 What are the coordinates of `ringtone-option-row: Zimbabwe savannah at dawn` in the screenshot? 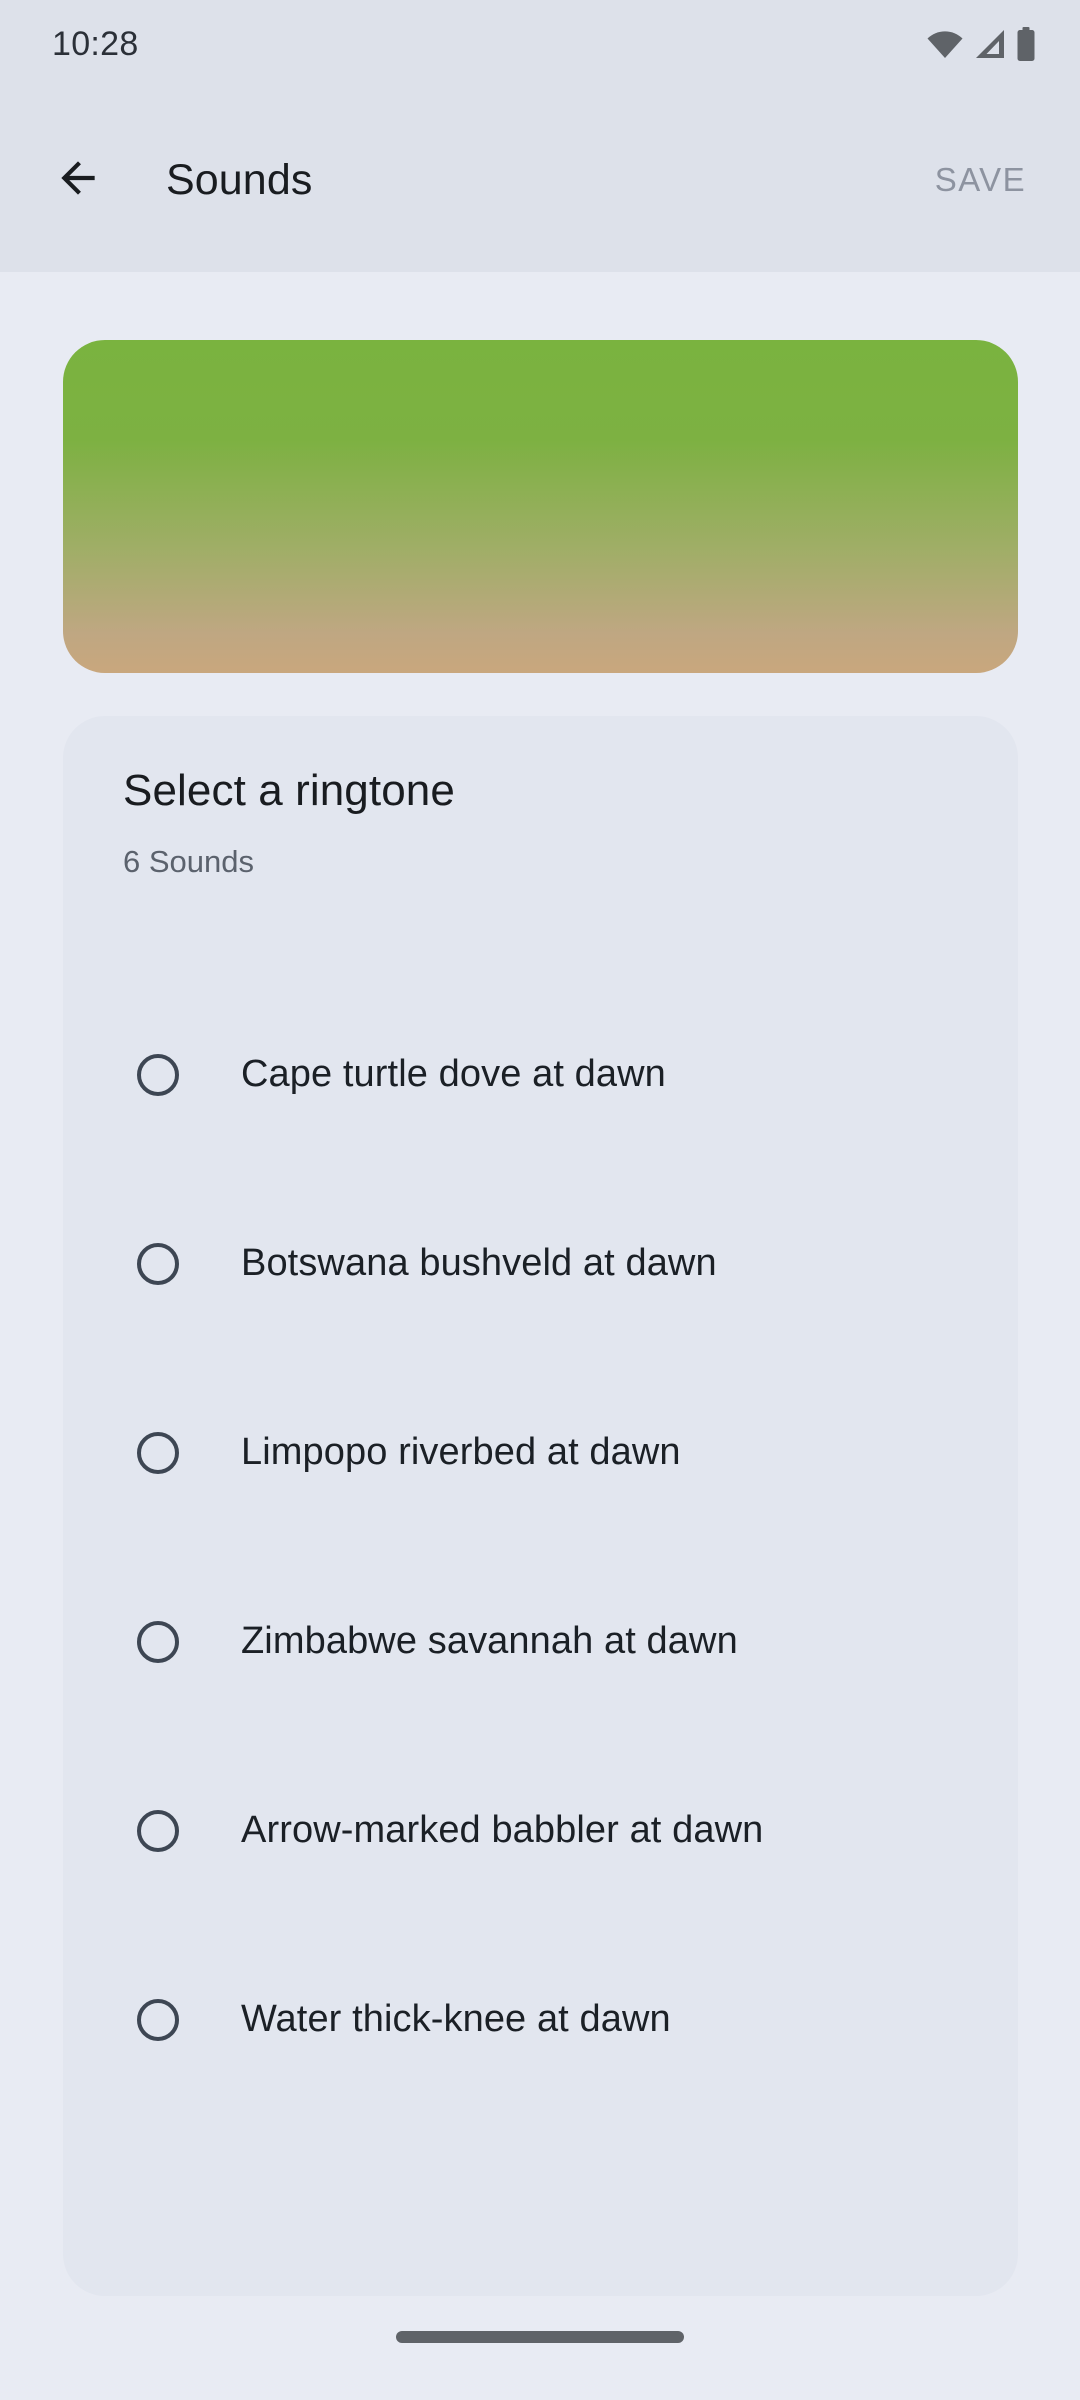 It's located at (540, 1641).